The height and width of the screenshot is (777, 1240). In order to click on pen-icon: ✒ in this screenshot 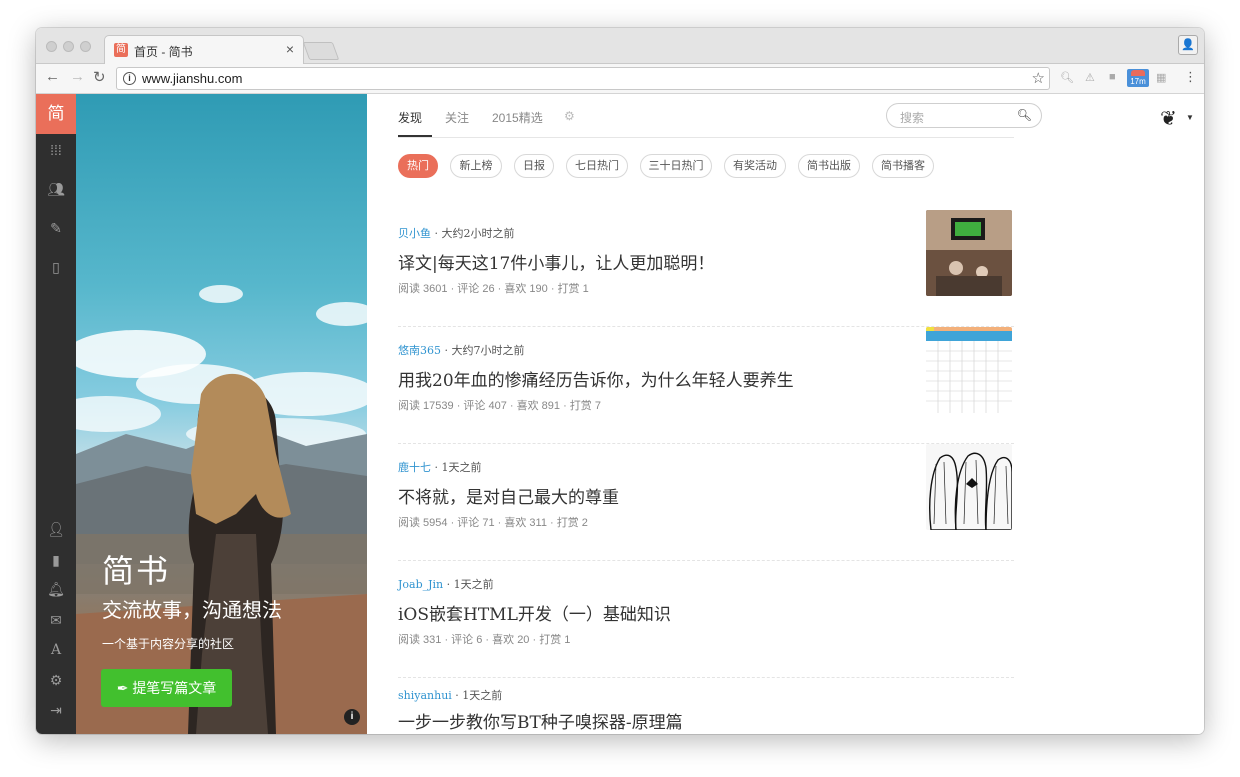, I will do `click(124, 688)`.